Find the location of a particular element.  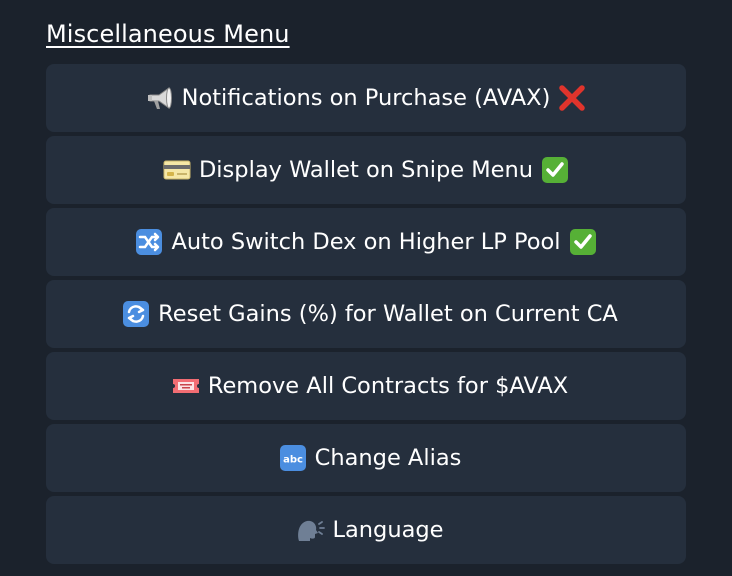

credit-card-icon is located at coordinates (177, 170).